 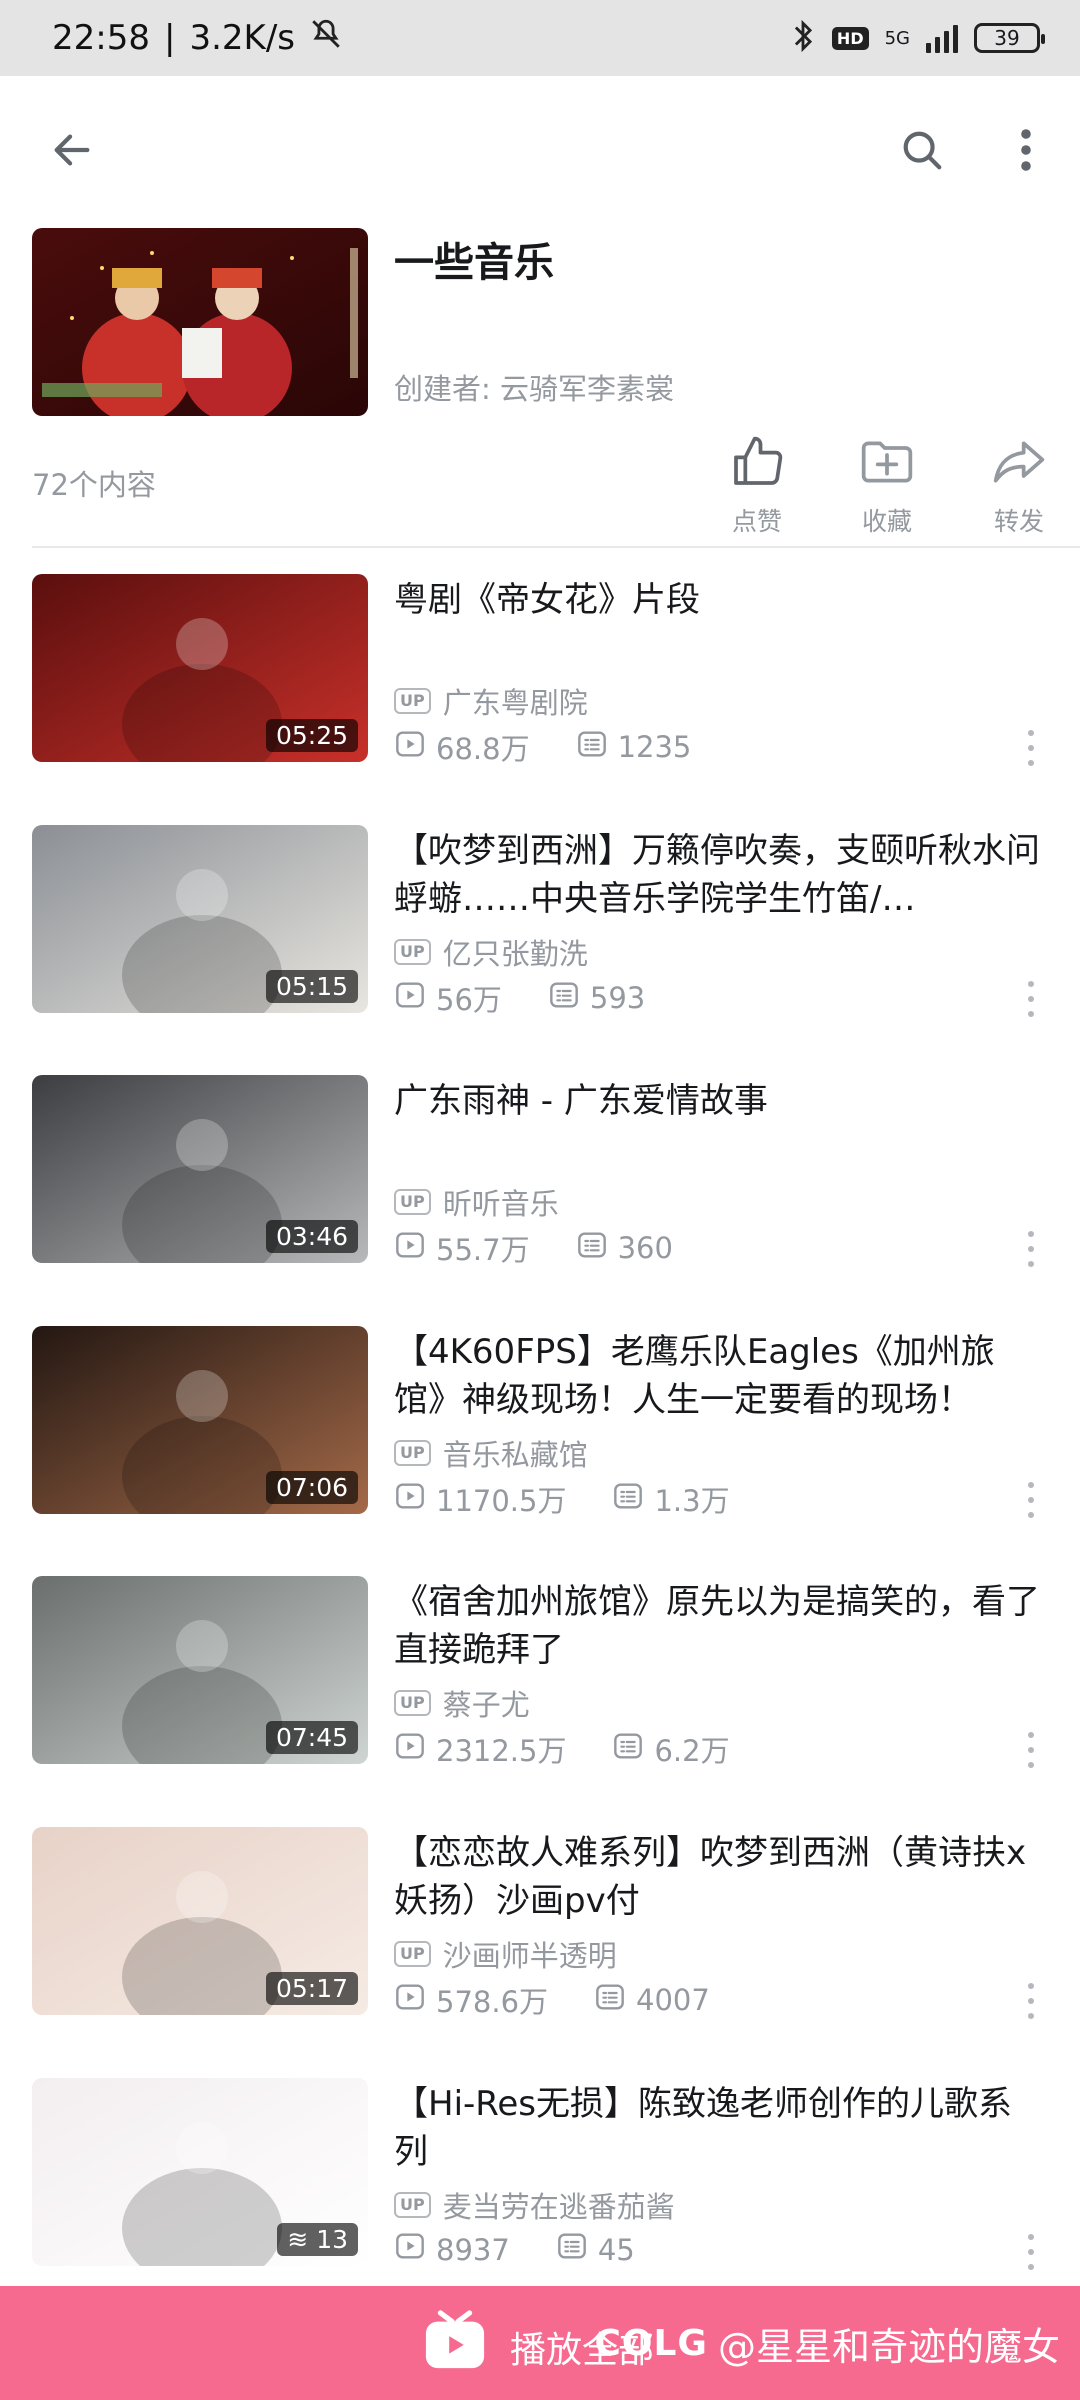 What do you see at coordinates (540, 2343) in the screenshot?
I see `play-all-bar: 播放全部 COLG @星星和奇迹的魔女` at bounding box center [540, 2343].